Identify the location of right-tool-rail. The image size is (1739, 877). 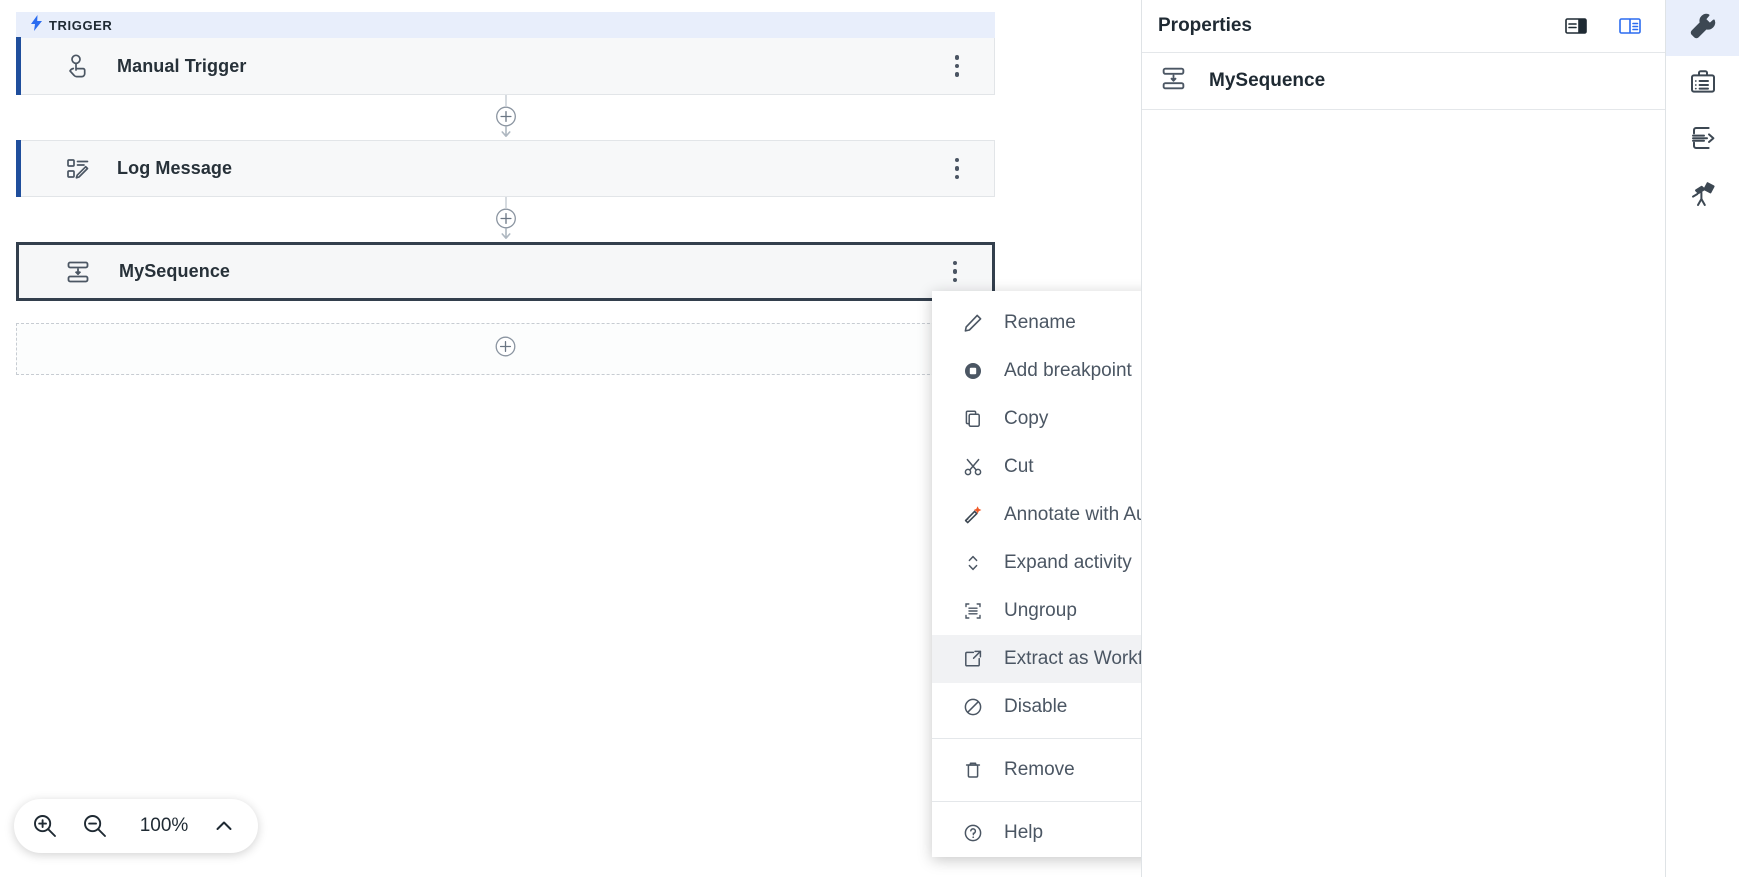
(1702, 438).